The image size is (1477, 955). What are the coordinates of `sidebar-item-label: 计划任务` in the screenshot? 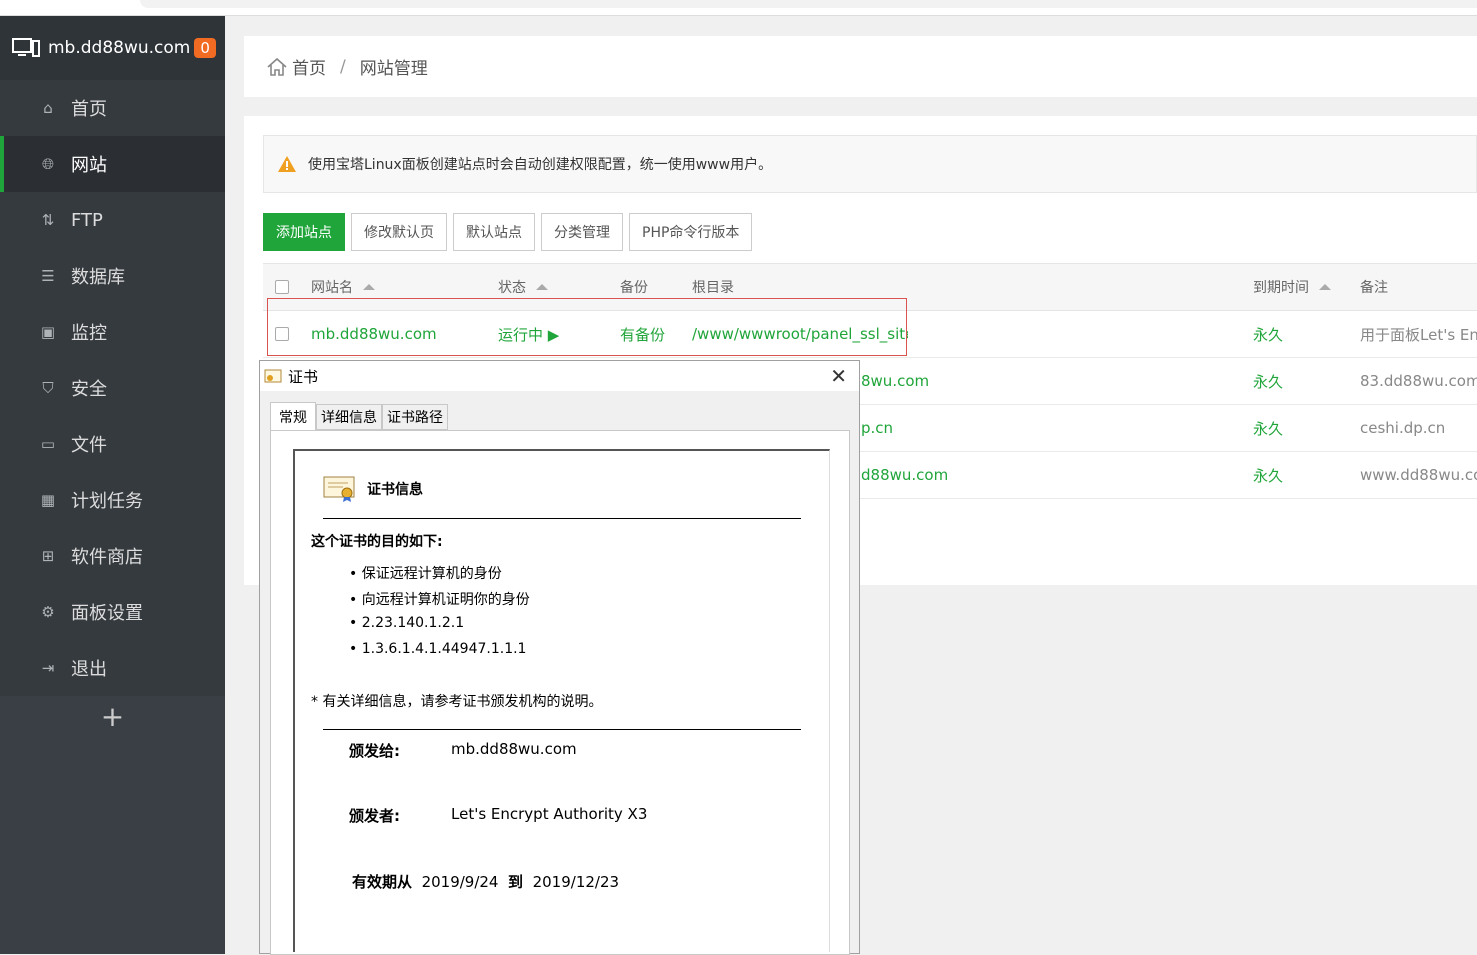 It's located at (107, 501).